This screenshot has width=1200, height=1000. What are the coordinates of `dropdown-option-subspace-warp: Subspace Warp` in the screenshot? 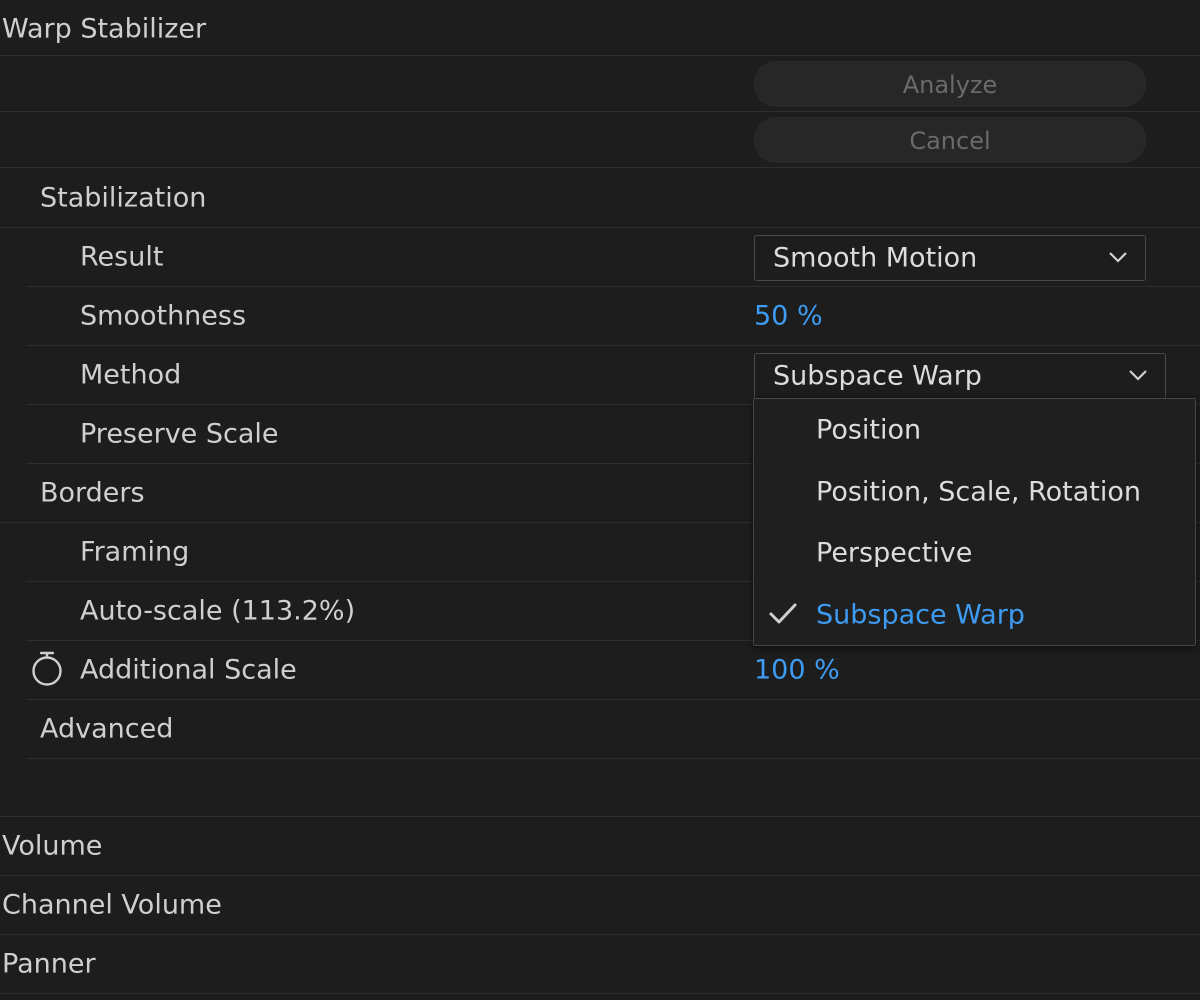 It's located at (974, 615).